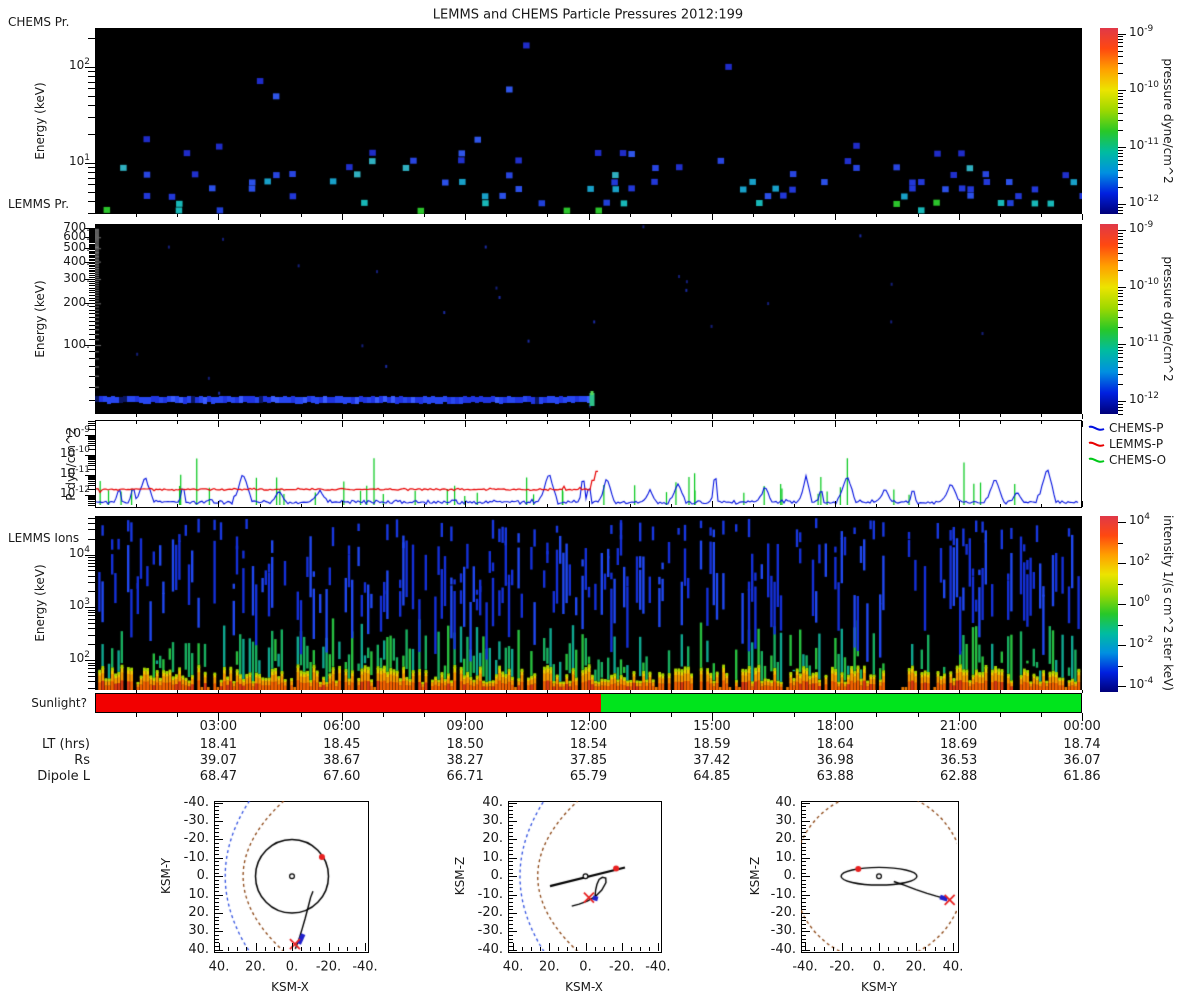 The height and width of the screenshot is (1000, 1200). What do you see at coordinates (879, 876) in the screenshot?
I see `orbit-plot-yz` at bounding box center [879, 876].